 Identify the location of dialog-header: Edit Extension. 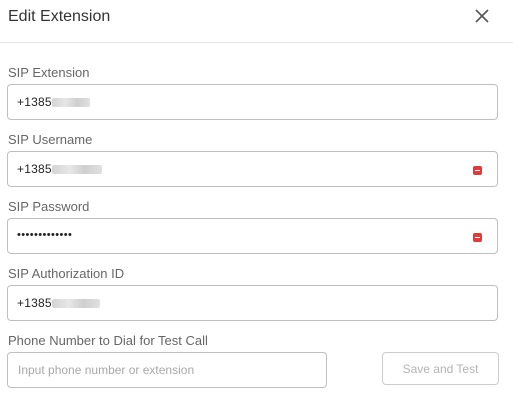
(256, 21).